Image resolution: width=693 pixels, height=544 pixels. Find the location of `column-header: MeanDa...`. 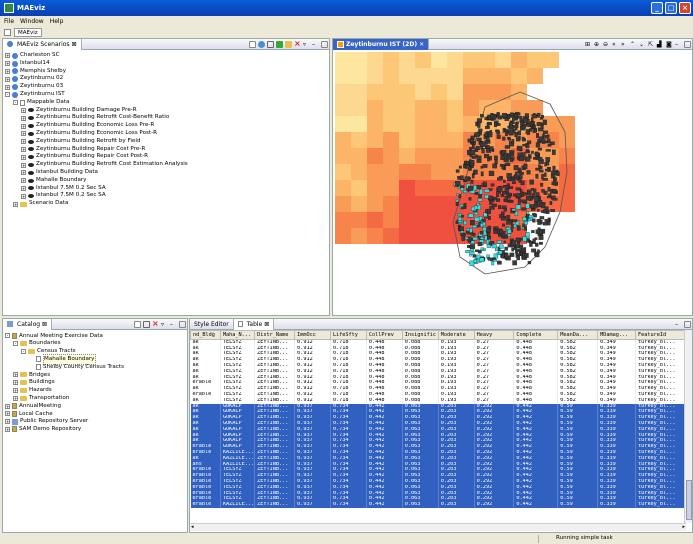

column-header: MeanDa... is located at coordinates (578, 335).